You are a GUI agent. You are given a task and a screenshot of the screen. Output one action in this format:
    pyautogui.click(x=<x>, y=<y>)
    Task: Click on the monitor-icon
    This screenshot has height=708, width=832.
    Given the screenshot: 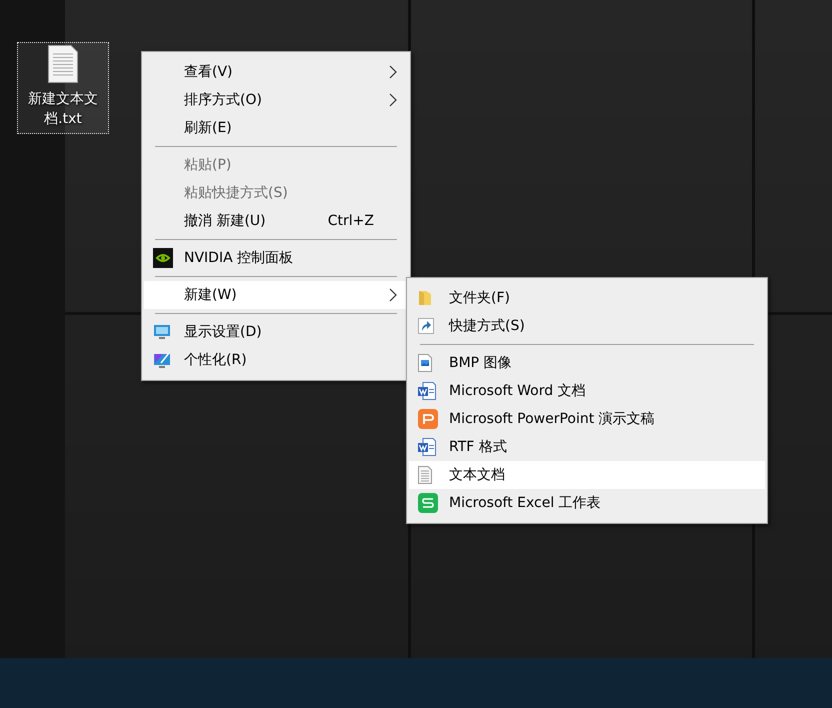 What is the action you would take?
    pyautogui.click(x=162, y=332)
    